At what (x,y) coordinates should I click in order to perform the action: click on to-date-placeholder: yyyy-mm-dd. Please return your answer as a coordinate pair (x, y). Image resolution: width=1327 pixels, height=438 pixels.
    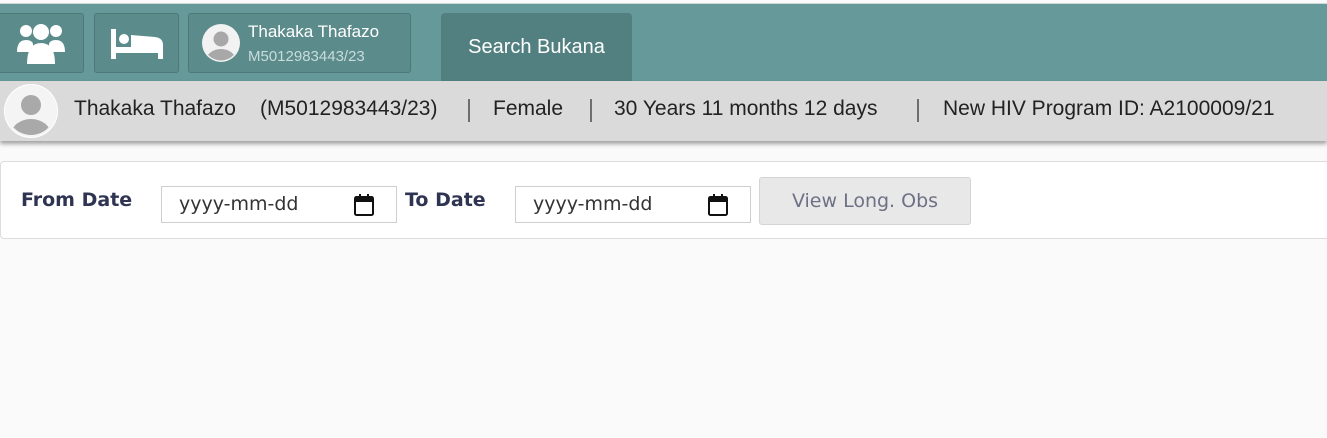
    Looking at the image, I should click on (593, 204).